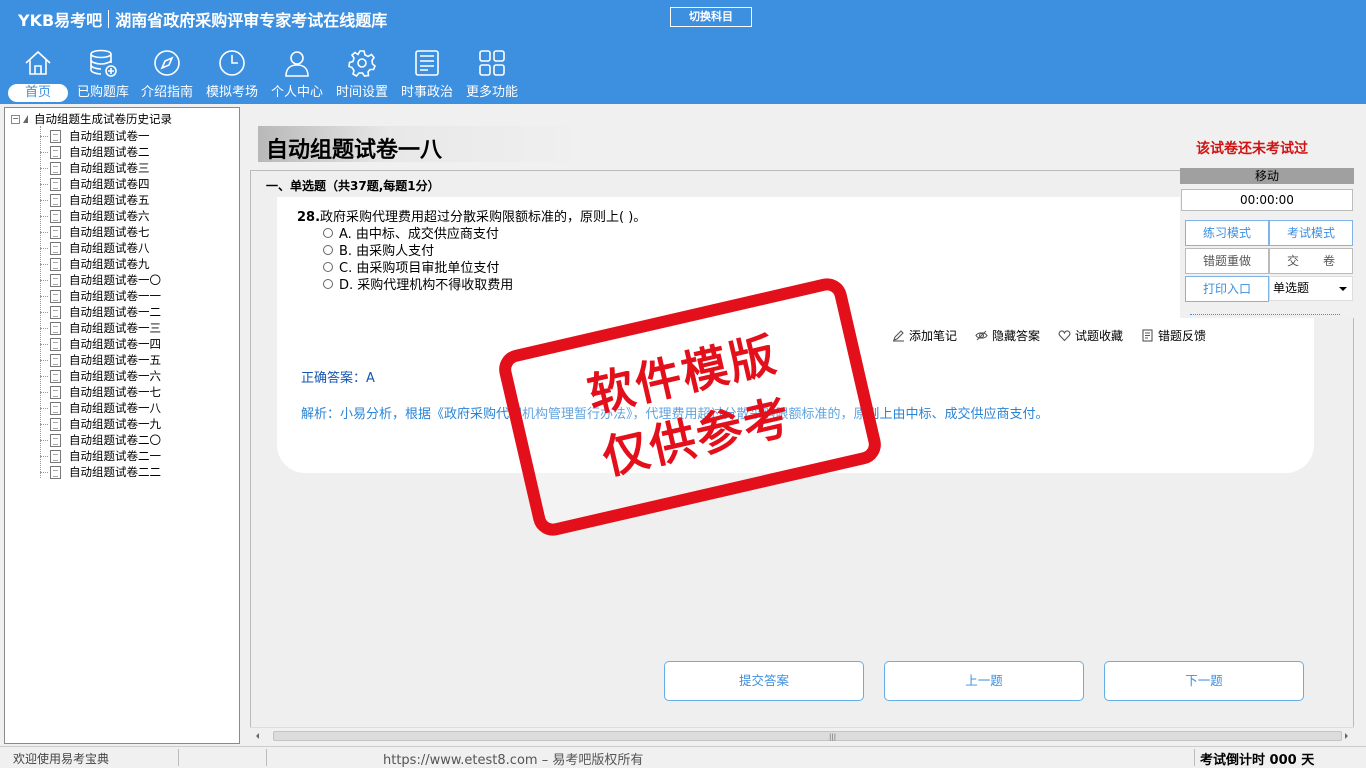  What do you see at coordinates (1090, 335) in the screenshot?
I see `favorite-question-button: 试题收藏` at bounding box center [1090, 335].